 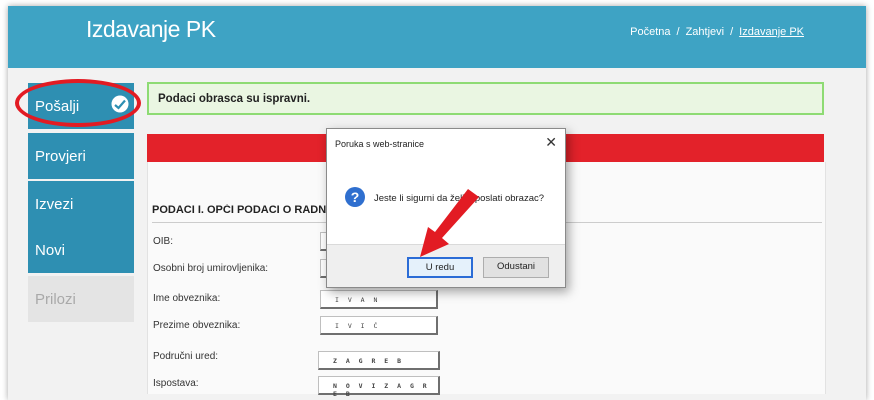 What do you see at coordinates (176, 383) in the screenshot?
I see `field-label-ispostava: Ispostava:` at bounding box center [176, 383].